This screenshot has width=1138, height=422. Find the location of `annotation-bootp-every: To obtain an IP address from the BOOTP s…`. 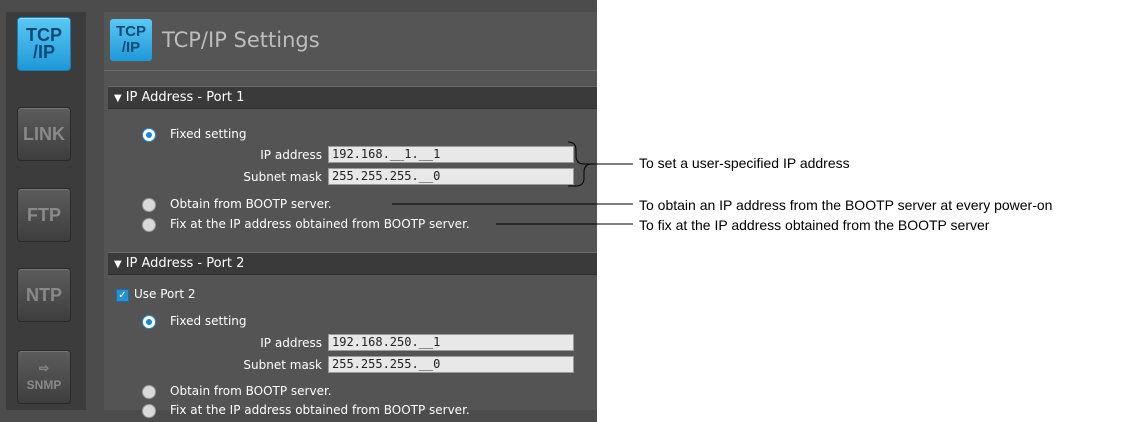

annotation-bootp-every: To obtain an IP address from the BOOTP s… is located at coordinates (846, 205).